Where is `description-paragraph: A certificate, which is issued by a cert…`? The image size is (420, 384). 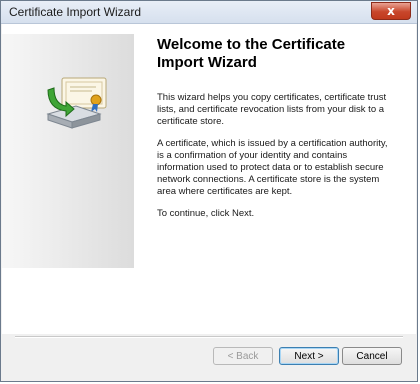
description-paragraph: A certificate, which is issued by a cert… is located at coordinates (272, 167).